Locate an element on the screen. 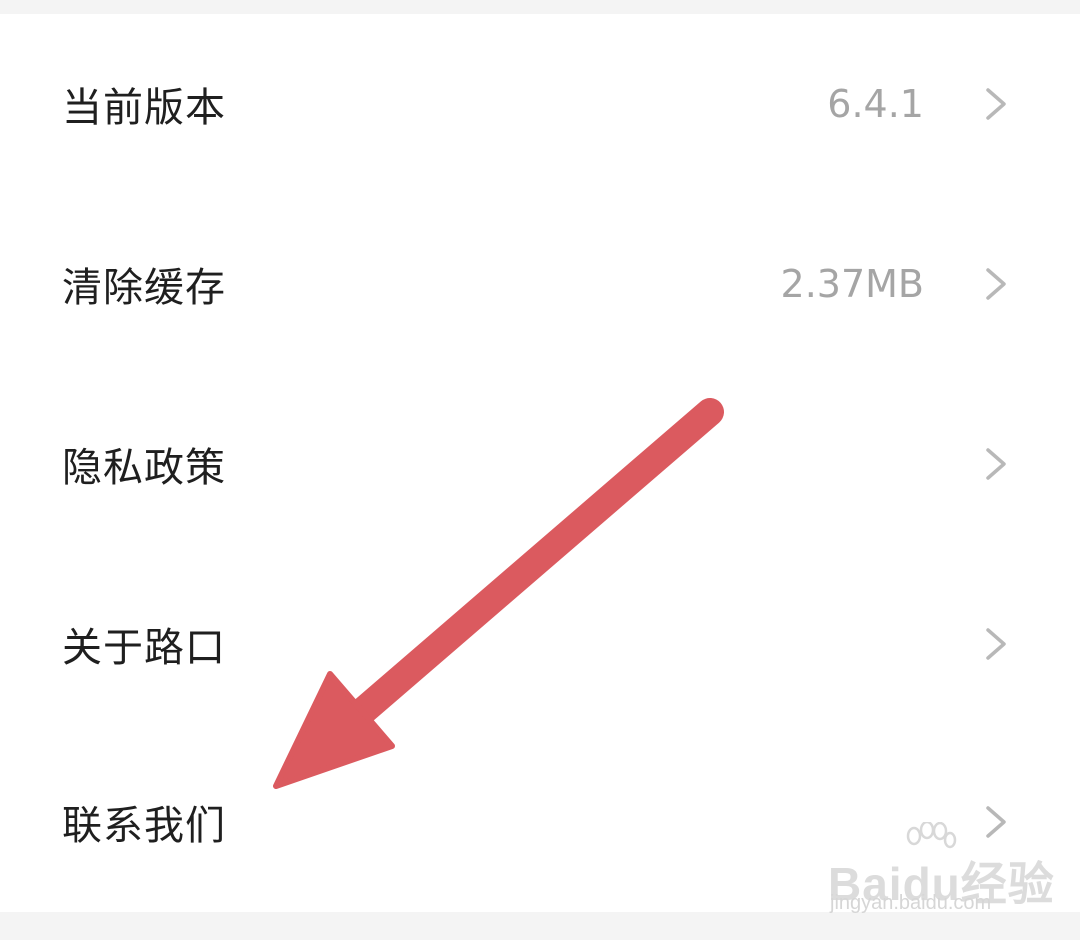 The height and width of the screenshot is (940, 1080). settings-item-label: 关于路口 is located at coordinates (144, 648).